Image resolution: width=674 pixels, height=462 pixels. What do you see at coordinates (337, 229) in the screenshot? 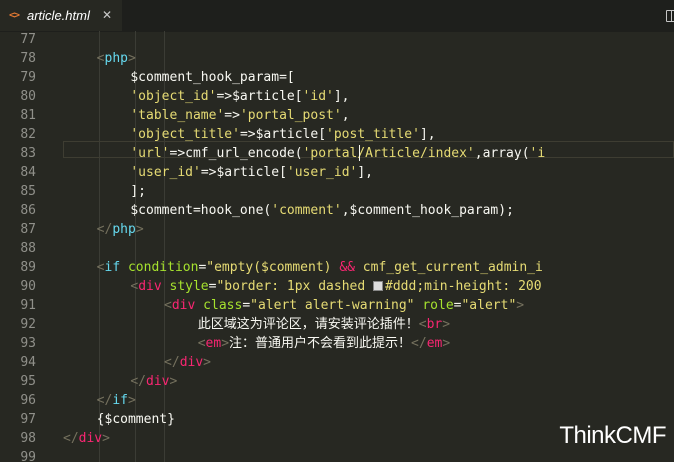
I see `code-line: 87 </php>` at bounding box center [337, 229].